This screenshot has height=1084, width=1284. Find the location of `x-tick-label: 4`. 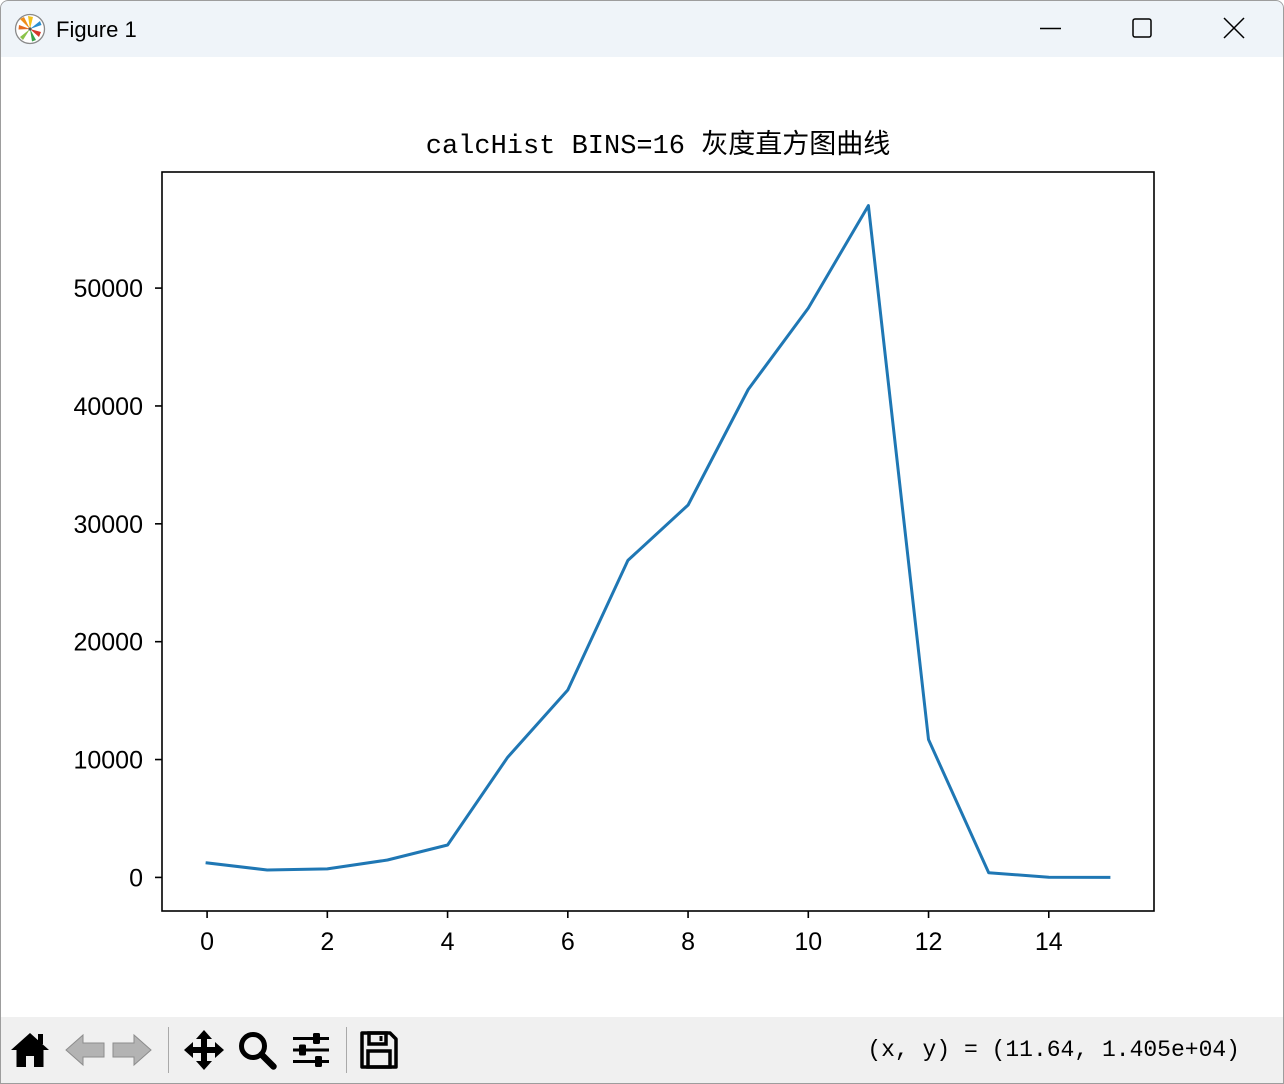

x-tick-label: 4 is located at coordinates (448, 942).